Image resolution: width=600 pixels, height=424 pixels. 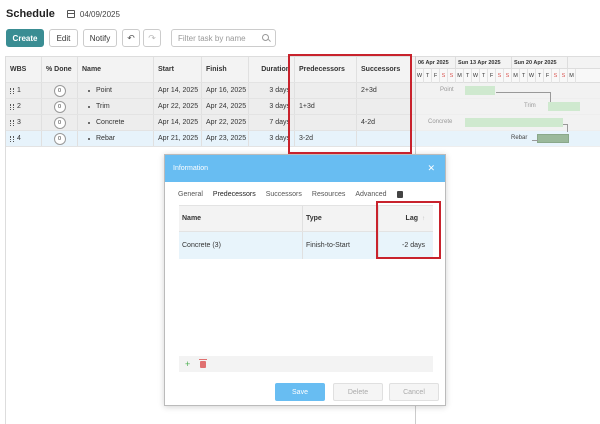 I want to click on pred-type-cell: Finish-to-Start, so click(x=341, y=245).